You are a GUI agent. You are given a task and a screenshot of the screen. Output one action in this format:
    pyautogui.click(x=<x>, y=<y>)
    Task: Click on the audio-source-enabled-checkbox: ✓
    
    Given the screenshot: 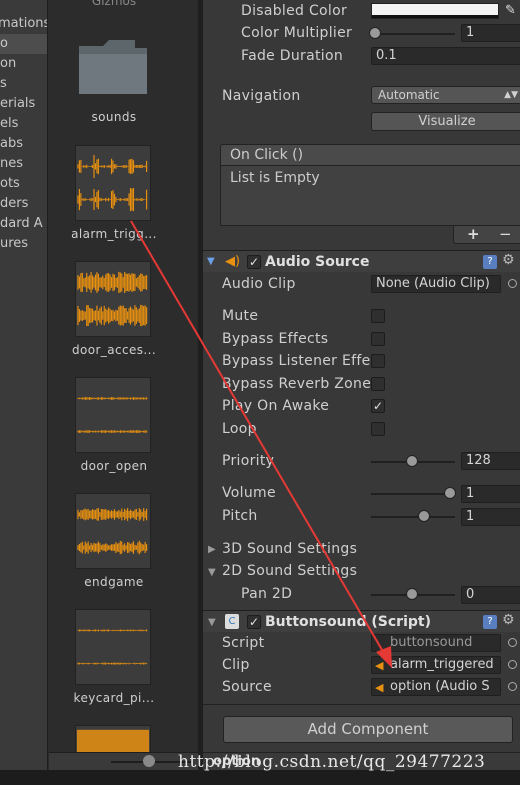 What is the action you would take?
    pyautogui.click(x=254, y=262)
    